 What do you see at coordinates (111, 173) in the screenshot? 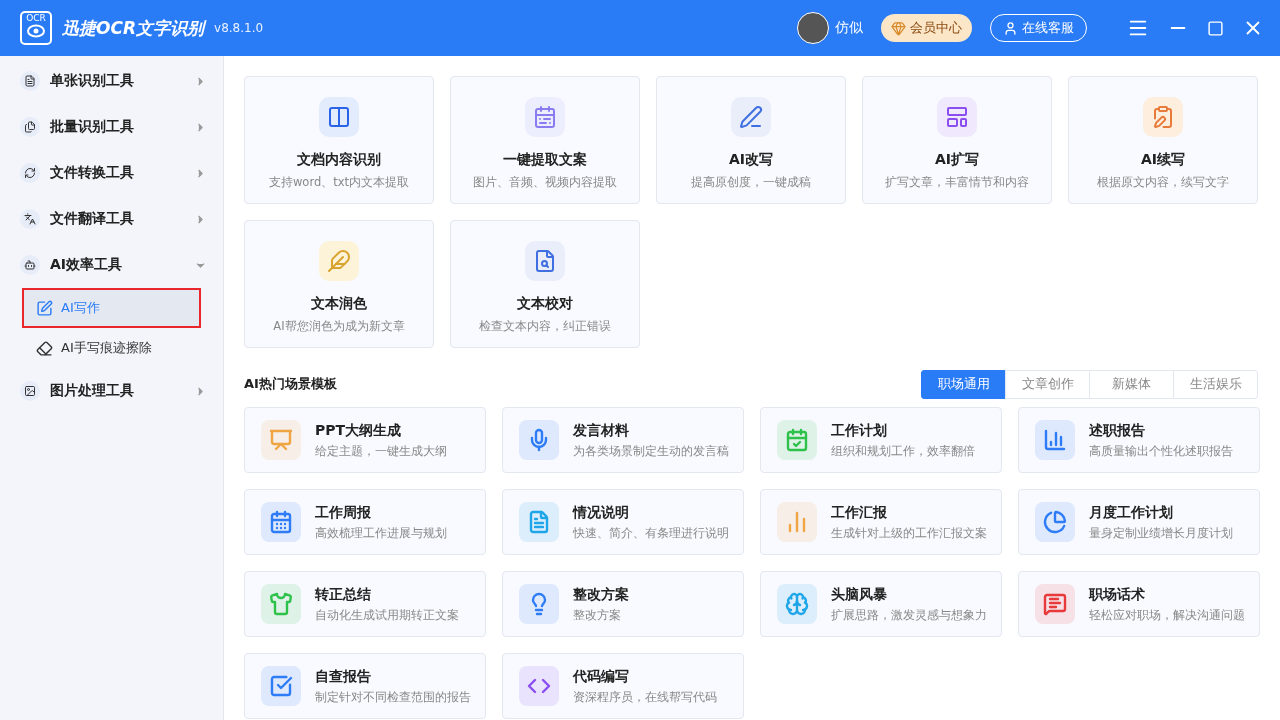
I see `sidebar-item: 文件转换工具` at bounding box center [111, 173].